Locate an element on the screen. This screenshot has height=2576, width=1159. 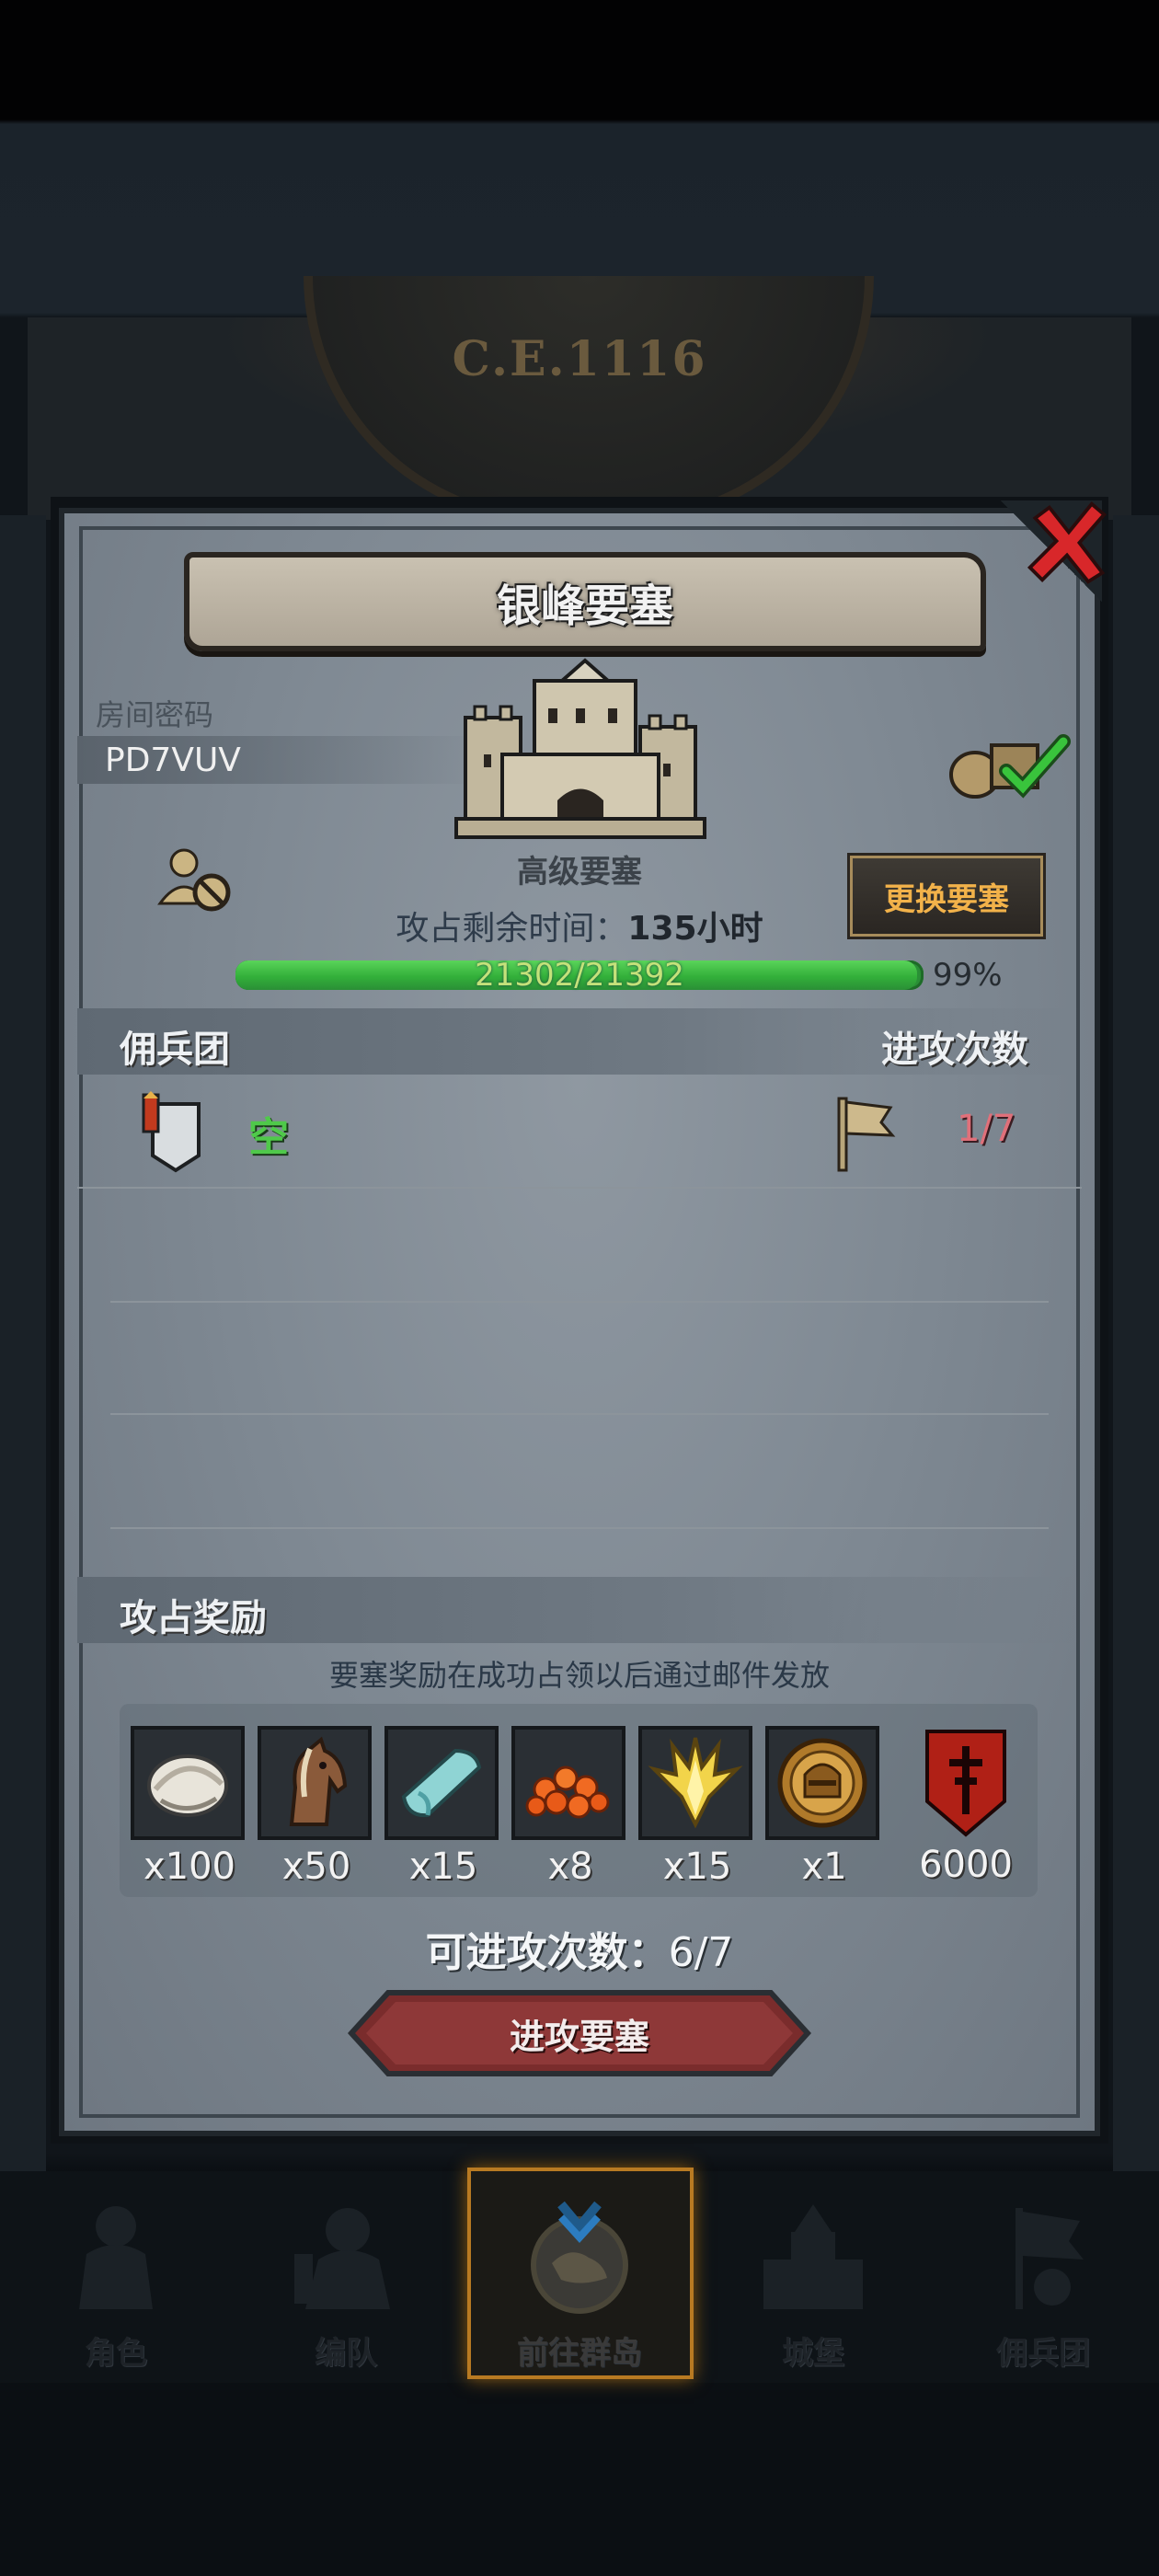
remaining-time-value: 135小时 is located at coordinates (695, 929).